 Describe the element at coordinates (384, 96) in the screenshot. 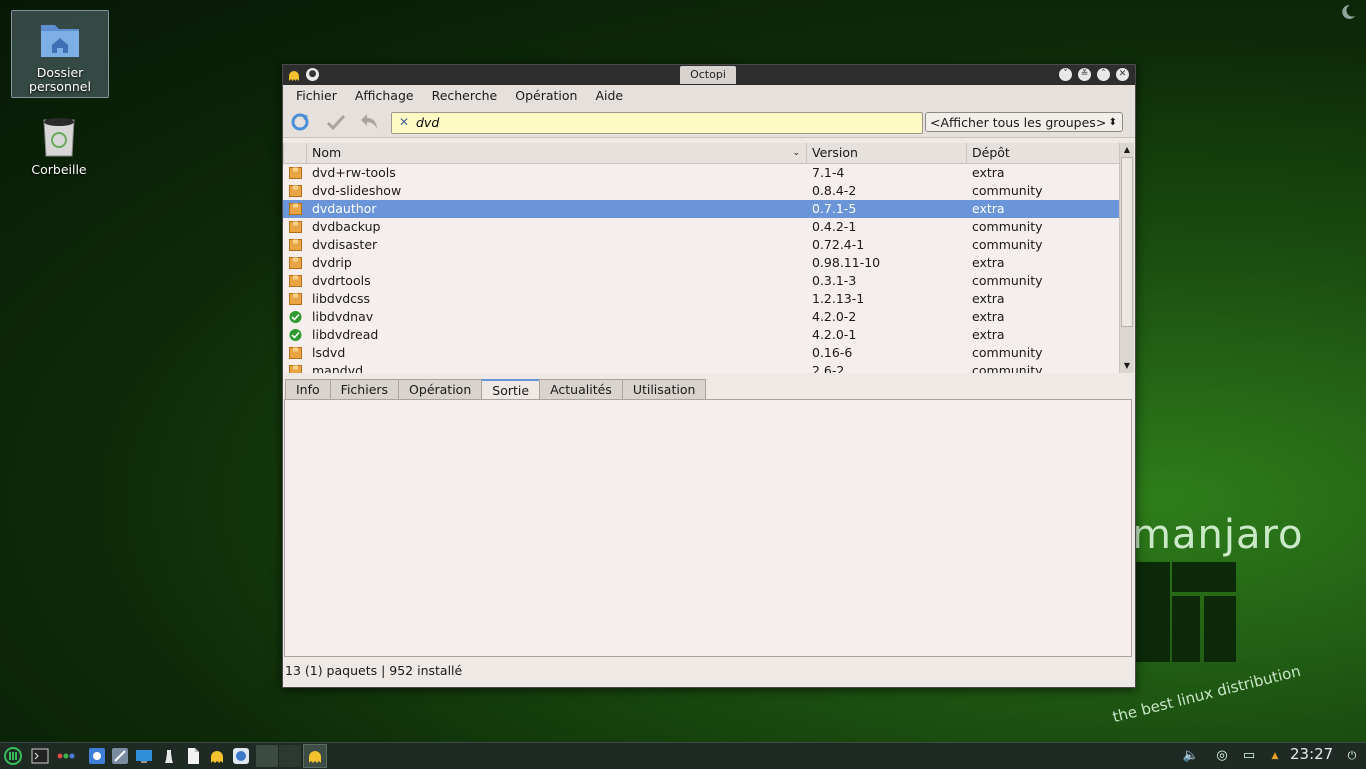

I see `menu-affichage: Affichage` at that location.